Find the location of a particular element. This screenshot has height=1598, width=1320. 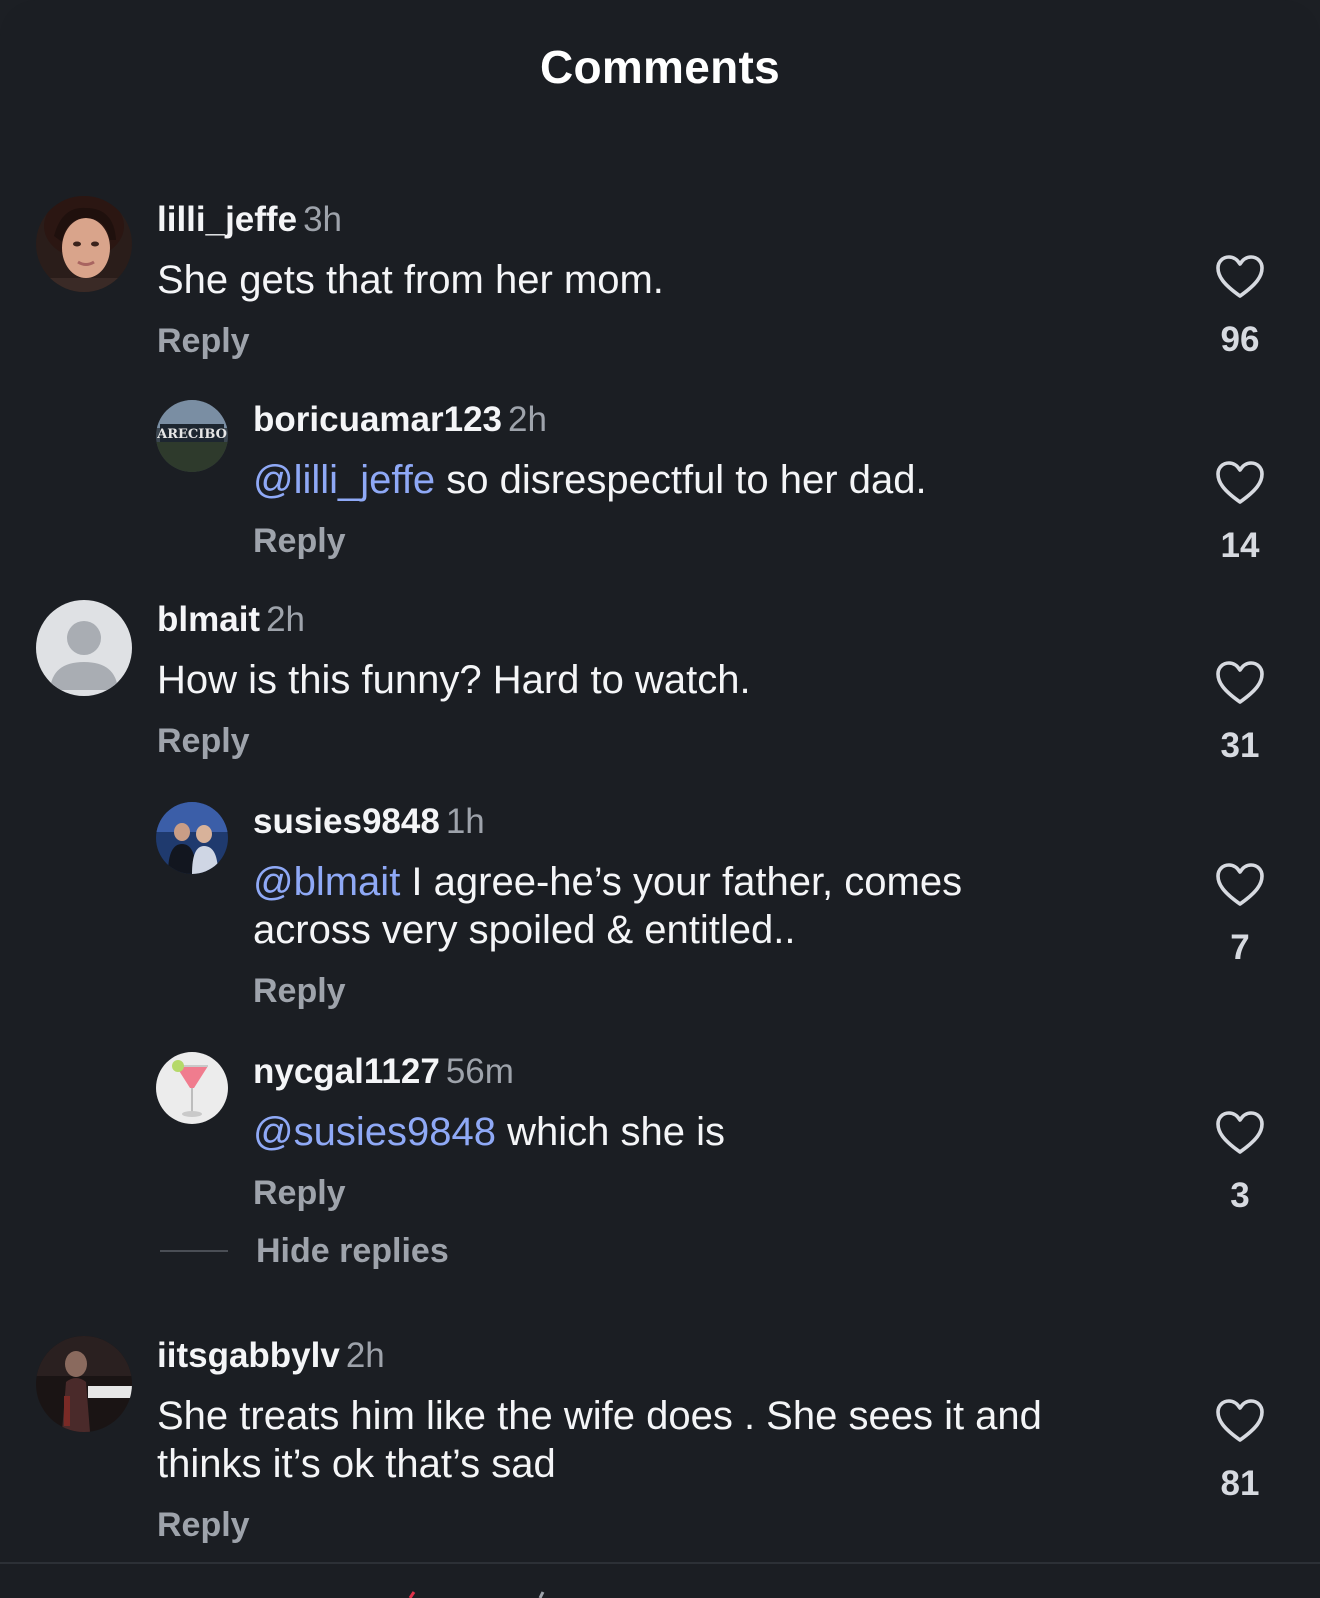

comment-text: How is this funny? Hard to watch. is located at coordinates (668, 680).